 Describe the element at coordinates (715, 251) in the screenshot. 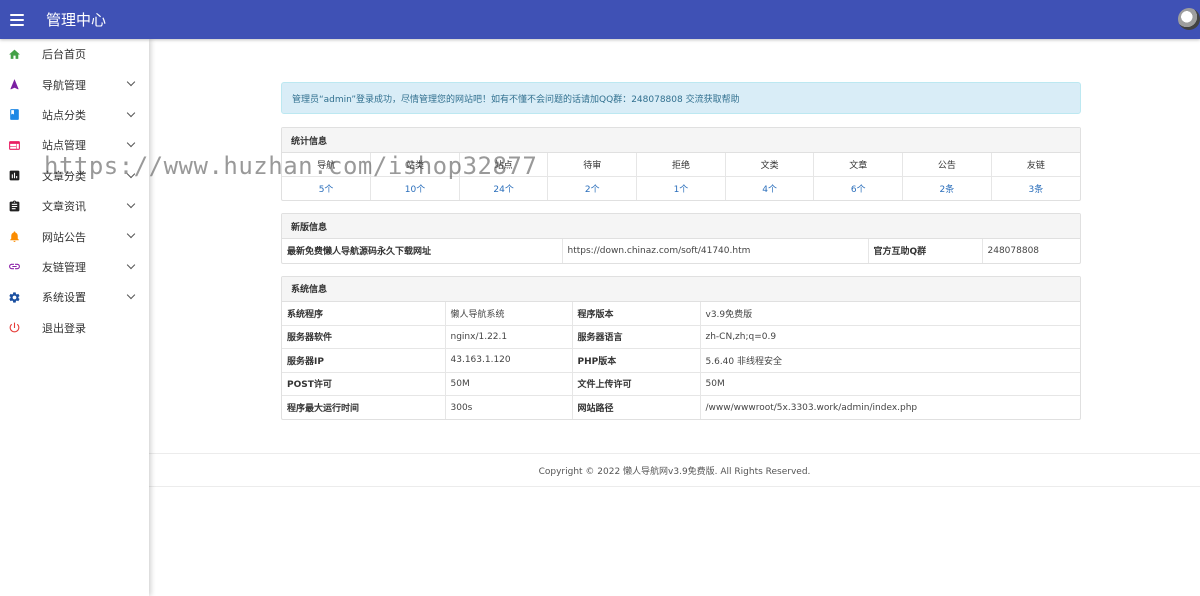

I see `download-link: https://down.chinaz.com/soft/41740.htm` at that location.